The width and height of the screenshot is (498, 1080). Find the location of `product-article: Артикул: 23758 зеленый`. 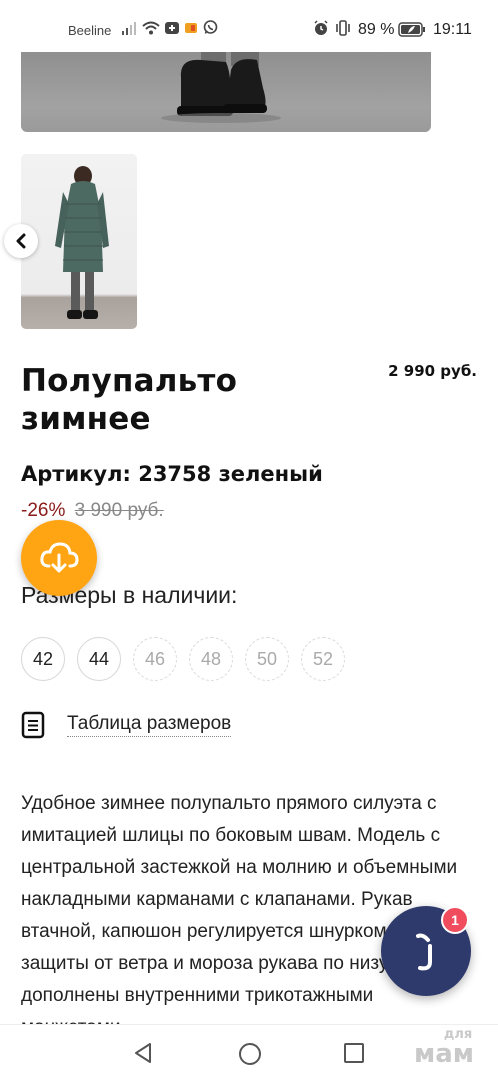

product-article: Артикул: 23758 зеленый is located at coordinates (172, 474).